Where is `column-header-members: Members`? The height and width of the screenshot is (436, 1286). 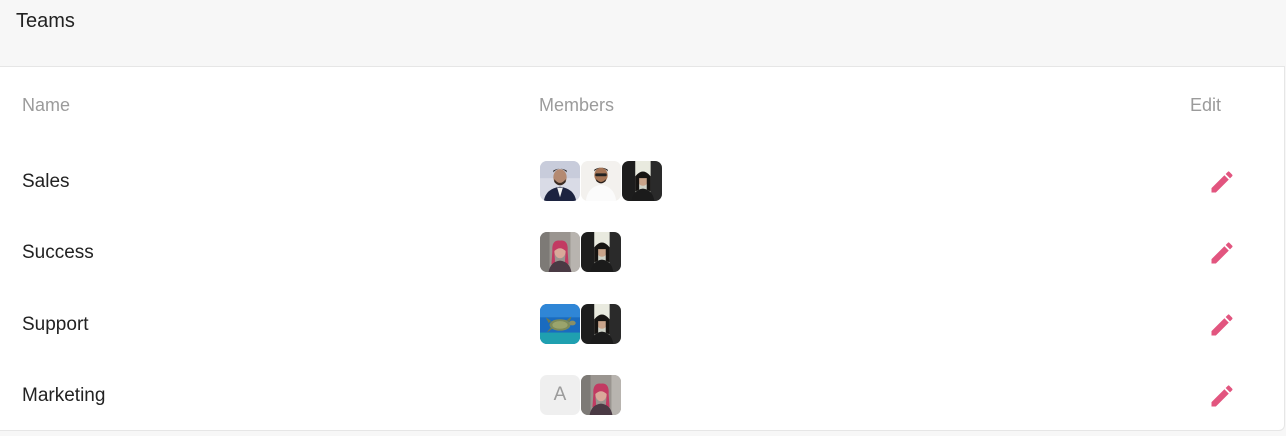 column-header-members: Members is located at coordinates (577, 105).